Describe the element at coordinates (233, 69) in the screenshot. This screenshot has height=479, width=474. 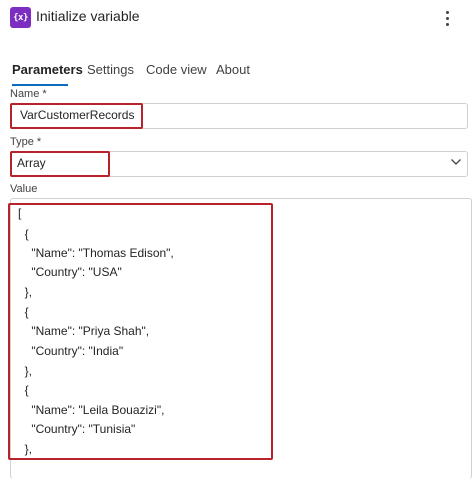
I see `tab-about: About` at that location.